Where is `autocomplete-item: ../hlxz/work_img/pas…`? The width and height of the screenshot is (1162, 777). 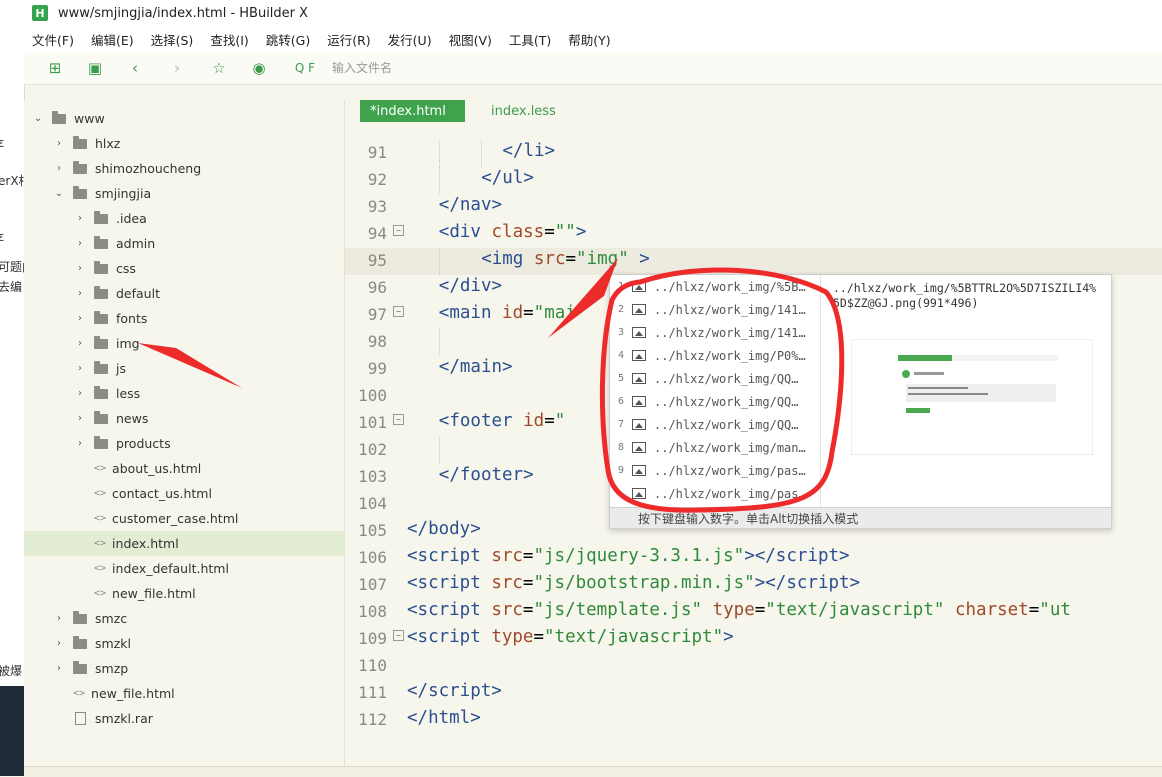
autocomplete-item: ../hlxz/work_img/pas… is located at coordinates (715, 493).